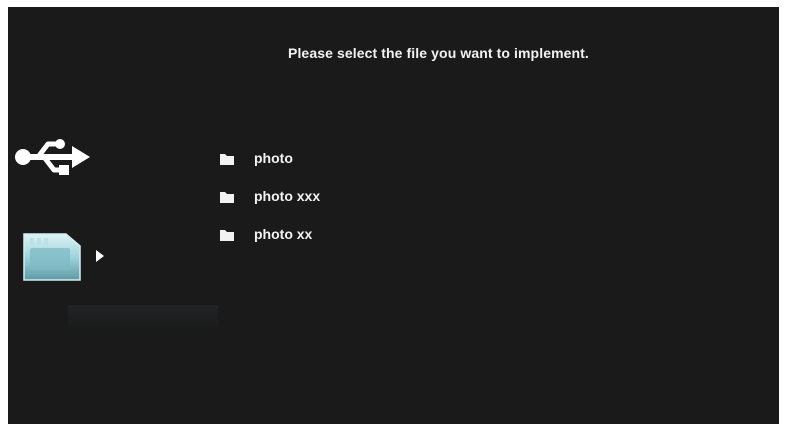 The height and width of the screenshot is (428, 786). Describe the element at coordinates (100, 256) in the screenshot. I see `selected-arrow-icon` at that location.